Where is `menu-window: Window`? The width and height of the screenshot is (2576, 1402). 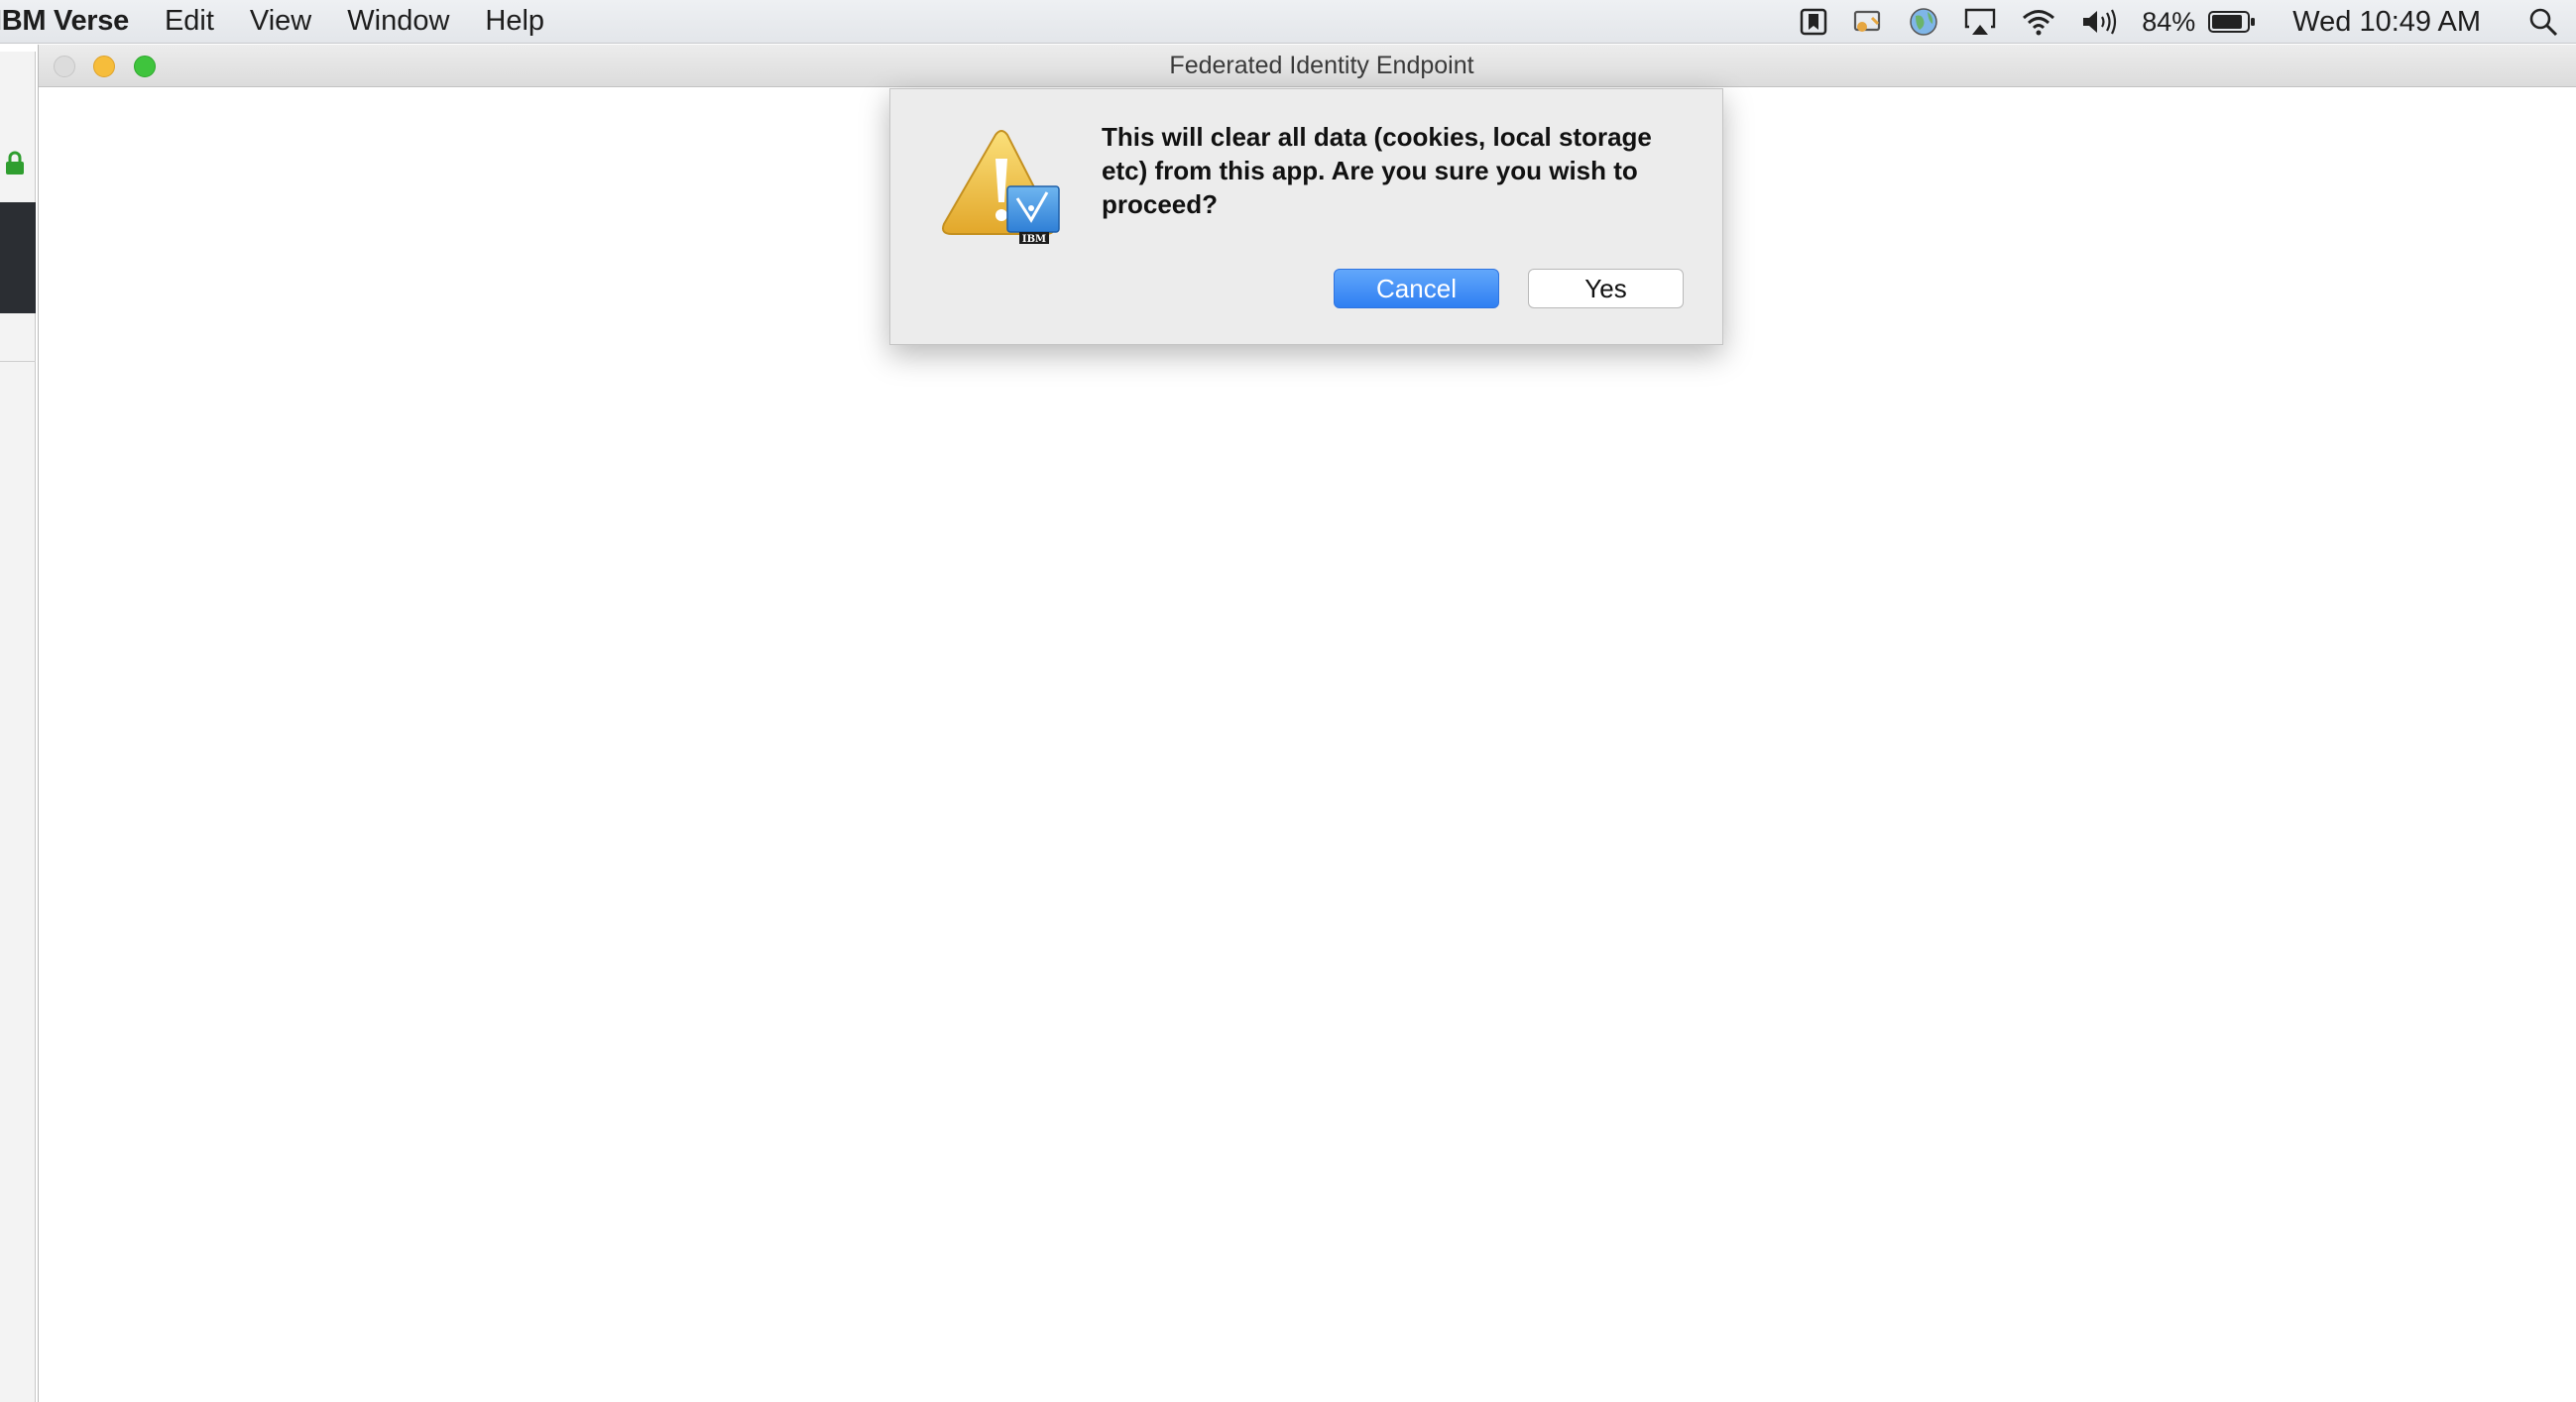 menu-window: Window is located at coordinates (398, 21).